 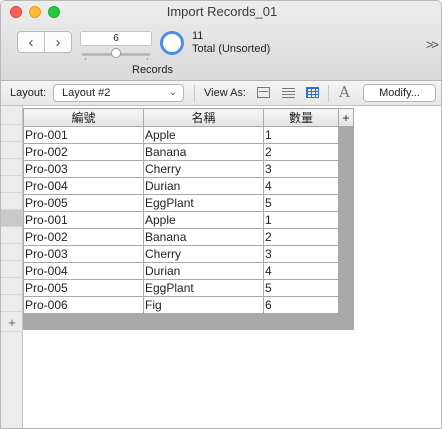 I want to click on table-cell: Pro-006, so click(x=83, y=305).